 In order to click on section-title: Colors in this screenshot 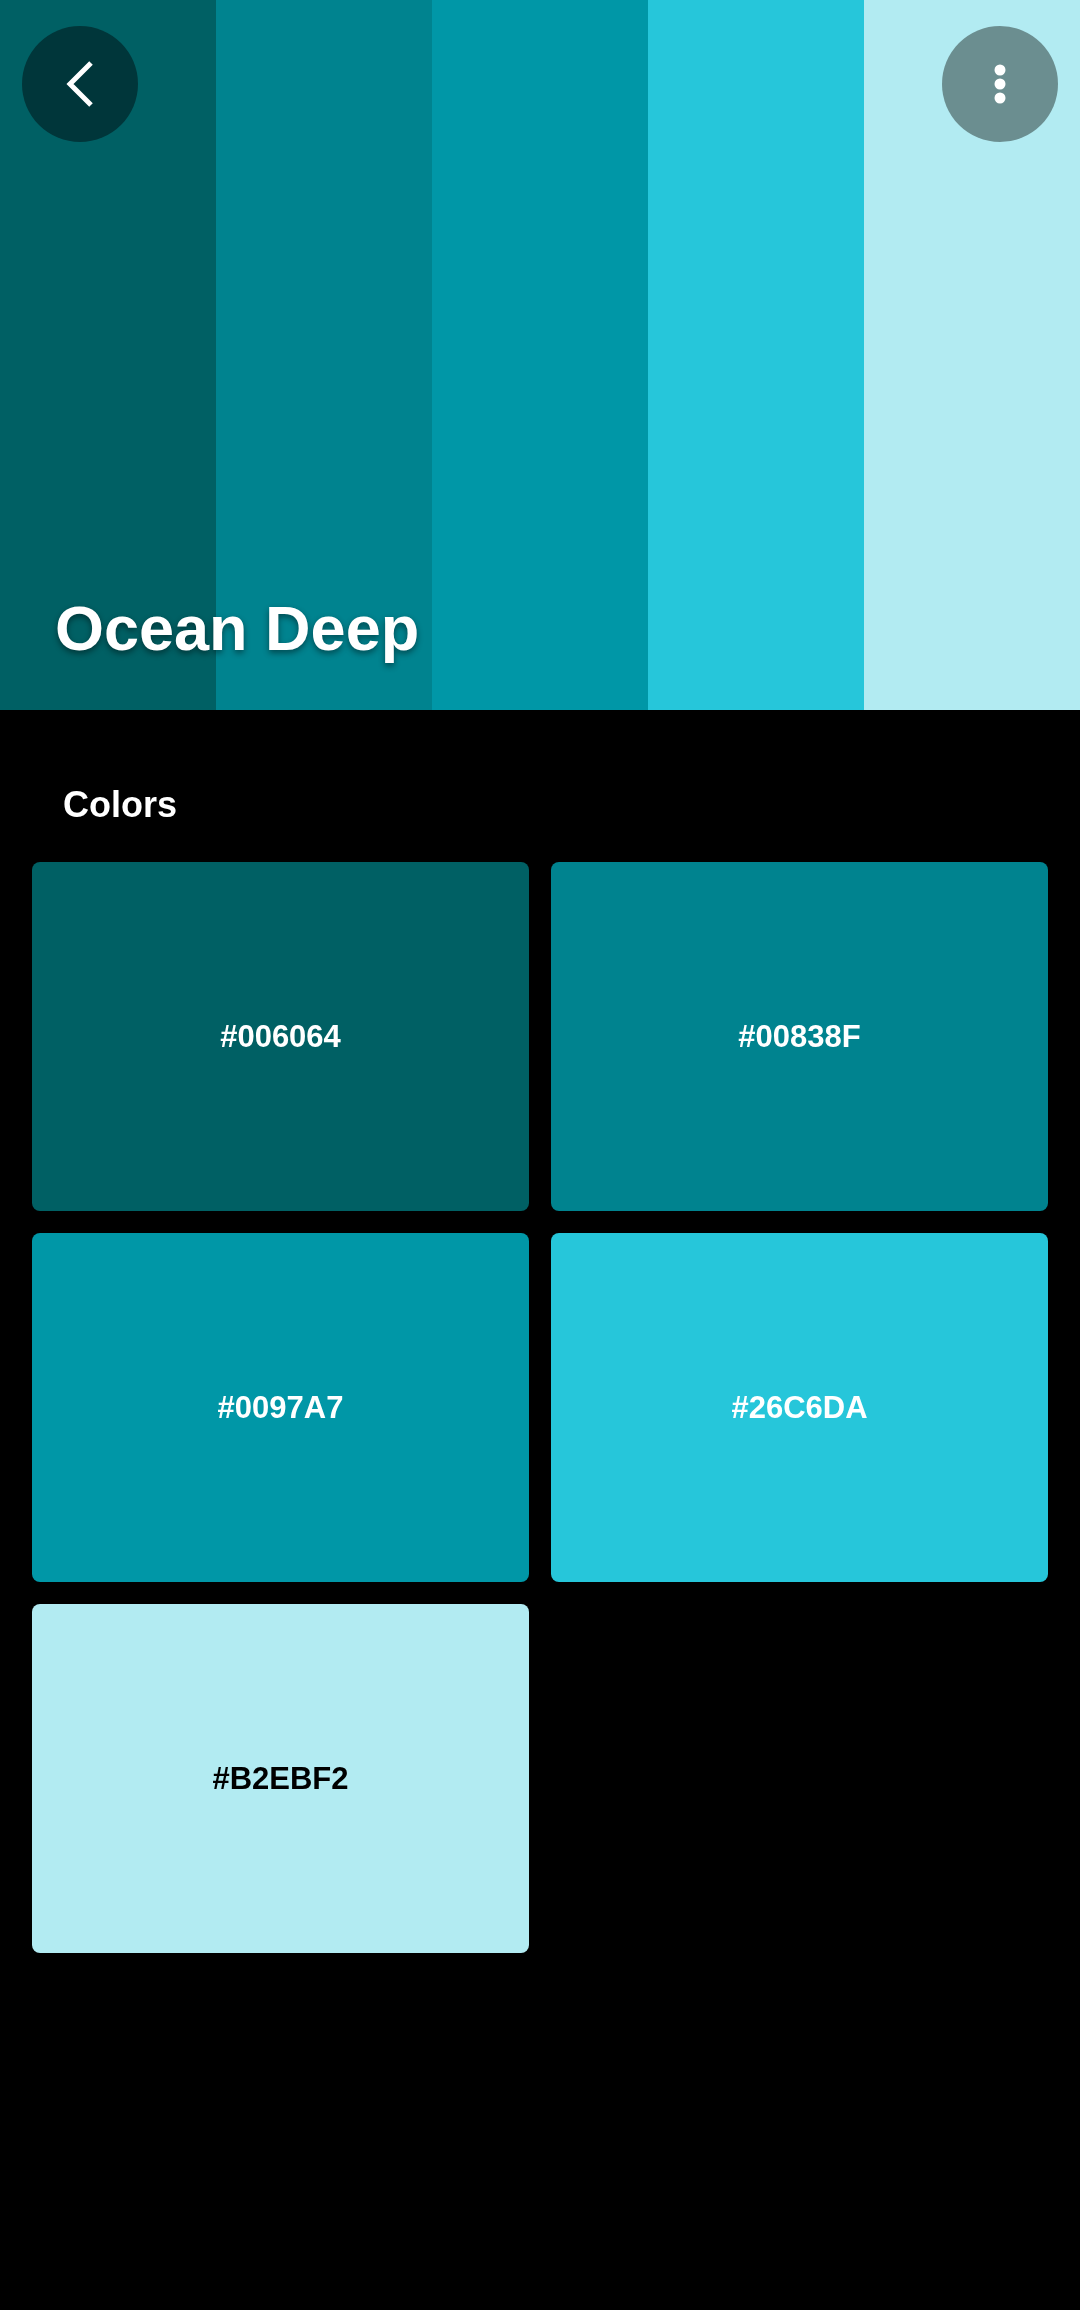, I will do `click(120, 805)`.